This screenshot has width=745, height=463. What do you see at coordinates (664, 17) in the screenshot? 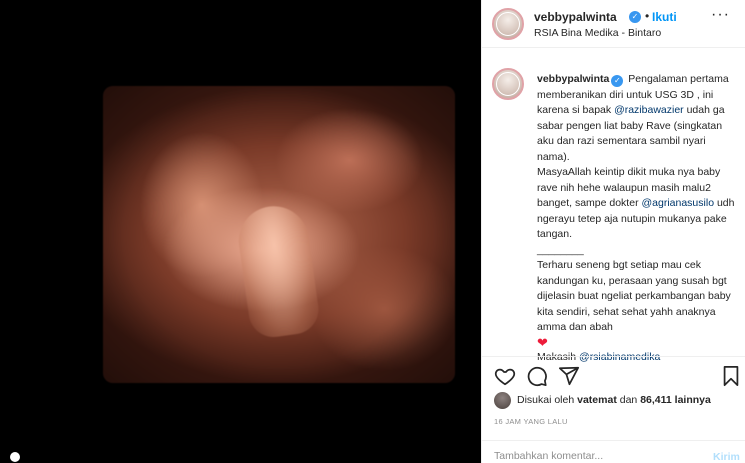
I see `follow-button: Ikuti` at bounding box center [664, 17].